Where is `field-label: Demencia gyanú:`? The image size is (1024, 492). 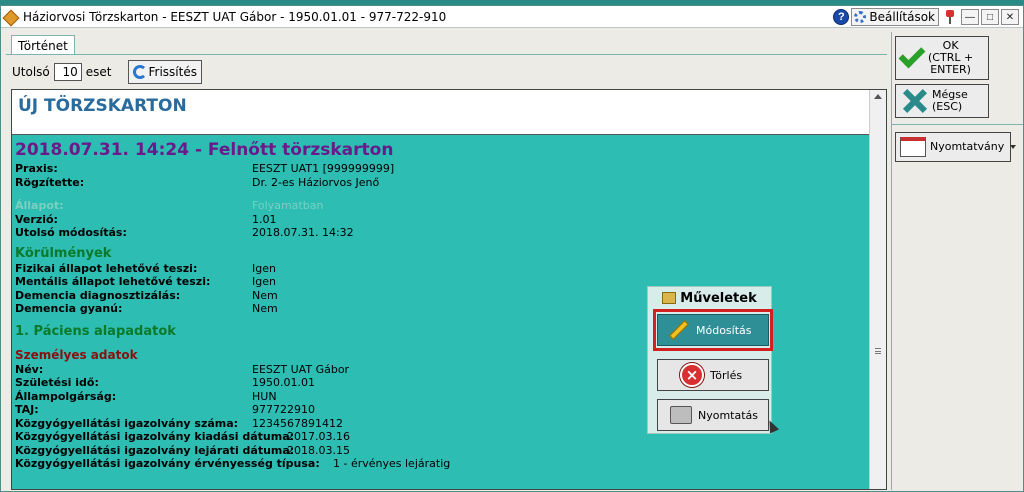
field-label: Demencia gyanú: is located at coordinates (69, 308).